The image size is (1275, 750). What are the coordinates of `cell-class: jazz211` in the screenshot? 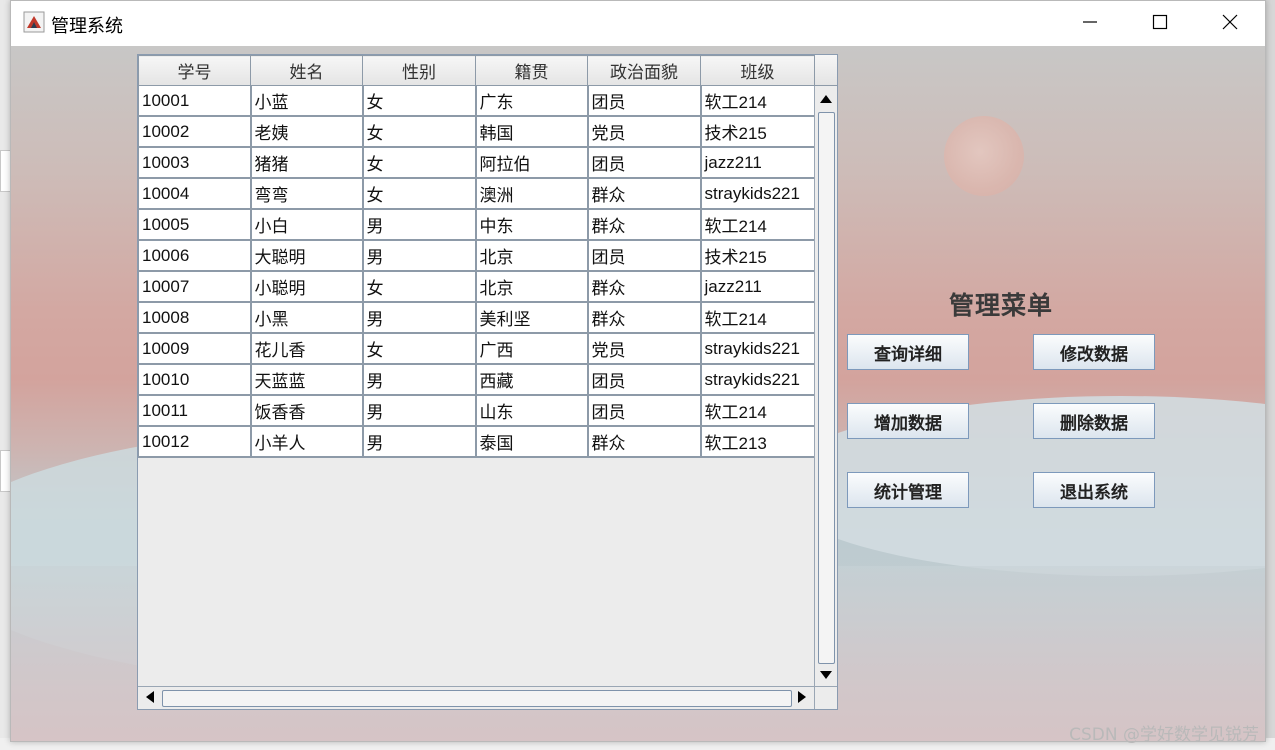 It's located at (758, 286).